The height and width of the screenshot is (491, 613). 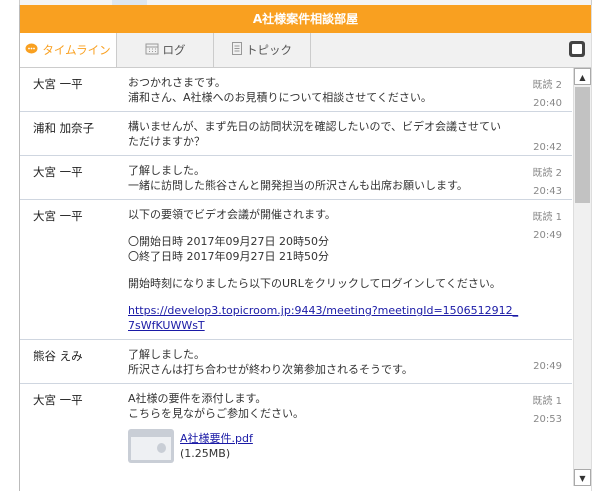 I want to click on message-line: 一緒に訪問した熊谷さんと開発担当の所沢さんも出席お願いします。, so click(x=298, y=185).